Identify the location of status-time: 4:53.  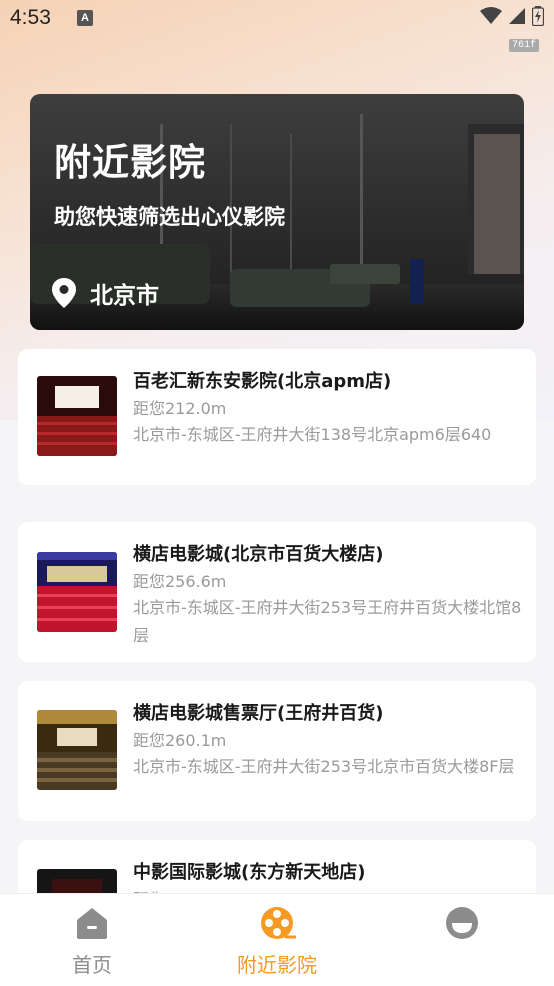
(30, 17).